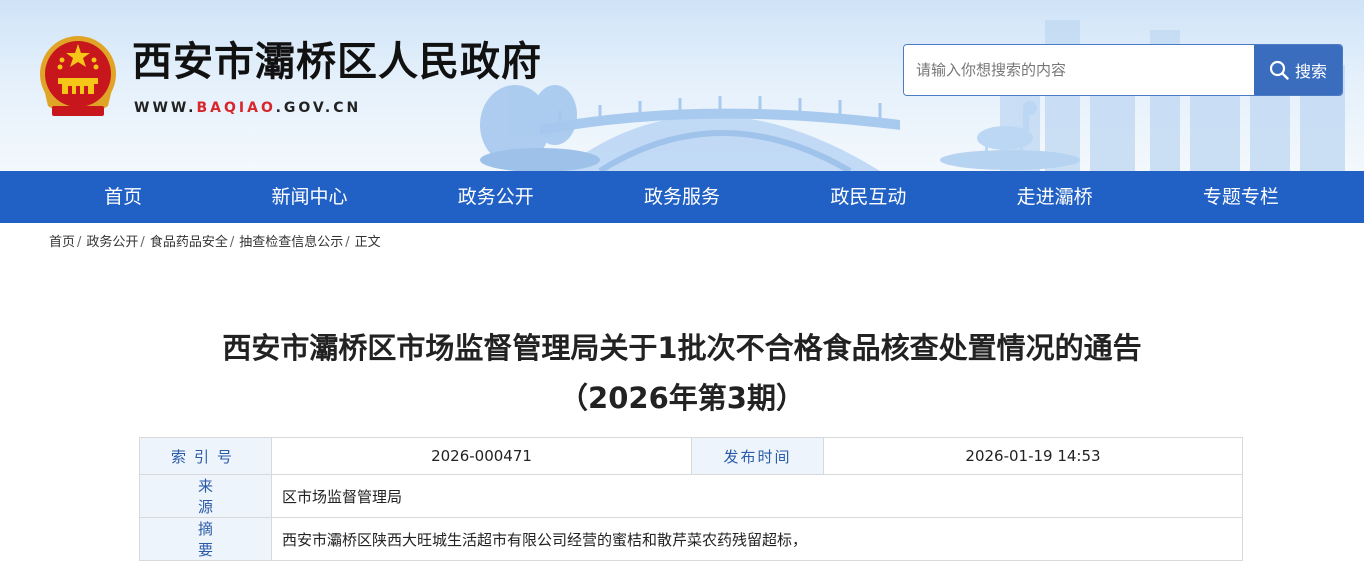 Image resolution: width=1364 pixels, height=584 pixels. What do you see at coordinates (682, 348) in the screenshot?
I see `article-title-line1: 西安市灞桥区市场监督管理局关于1批次不合格食品核查处置情况的通告` at bounding box center [682, 348].